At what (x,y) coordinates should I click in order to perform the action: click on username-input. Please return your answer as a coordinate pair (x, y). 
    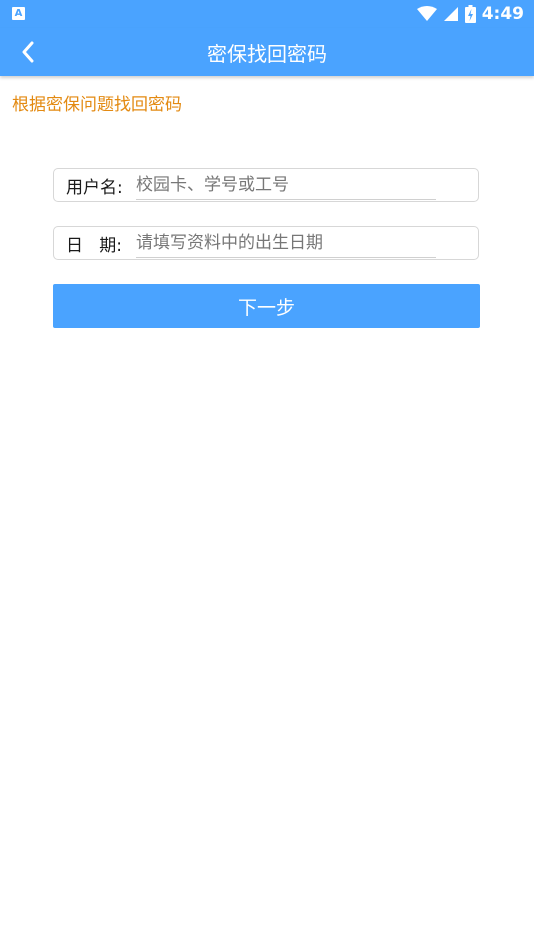
    Looking at the image, I should click on (286, 185).